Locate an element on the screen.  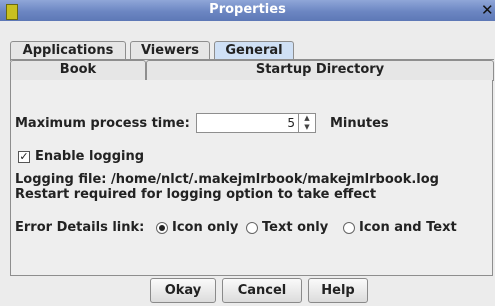
max-process-label: Maximum process time: is located at coordinates (102, 123).